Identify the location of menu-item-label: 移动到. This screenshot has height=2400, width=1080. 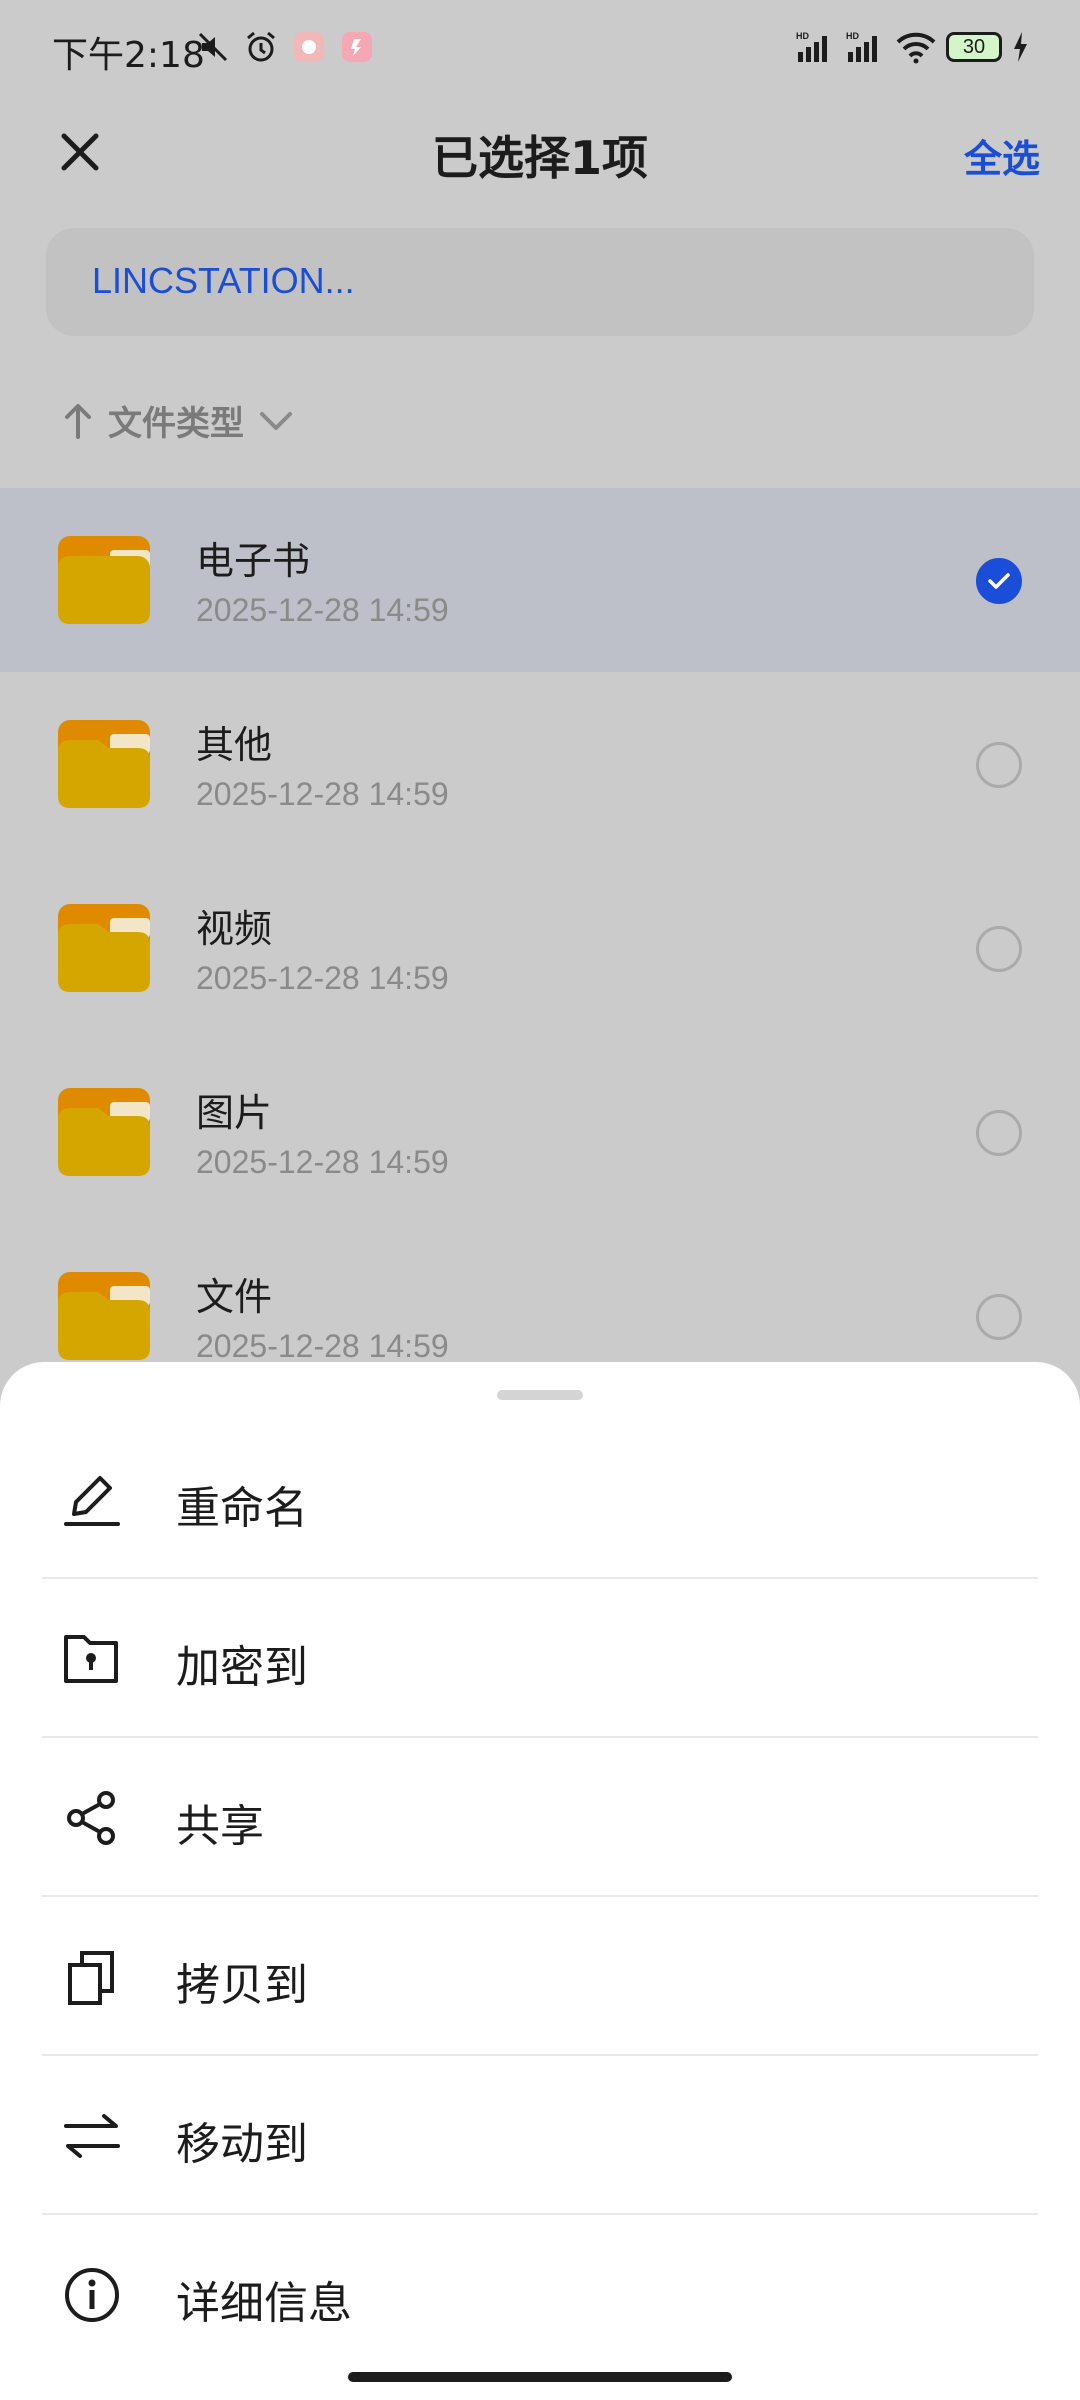
(242, 2144).